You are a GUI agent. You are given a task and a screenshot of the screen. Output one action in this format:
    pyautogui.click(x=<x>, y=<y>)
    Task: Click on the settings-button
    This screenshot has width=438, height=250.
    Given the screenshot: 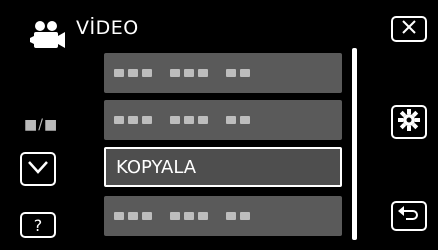 What is the action you would take?
    pyautogui.click(x=409, y=122)
    